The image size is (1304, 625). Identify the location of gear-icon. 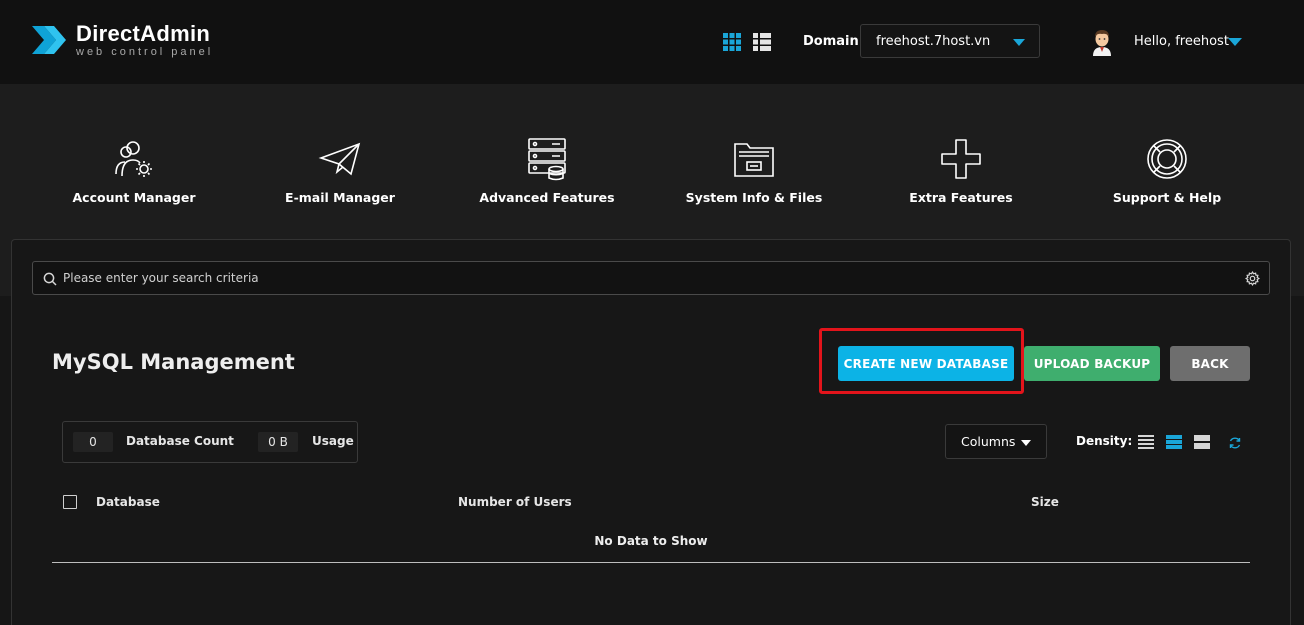
(1252, 278).